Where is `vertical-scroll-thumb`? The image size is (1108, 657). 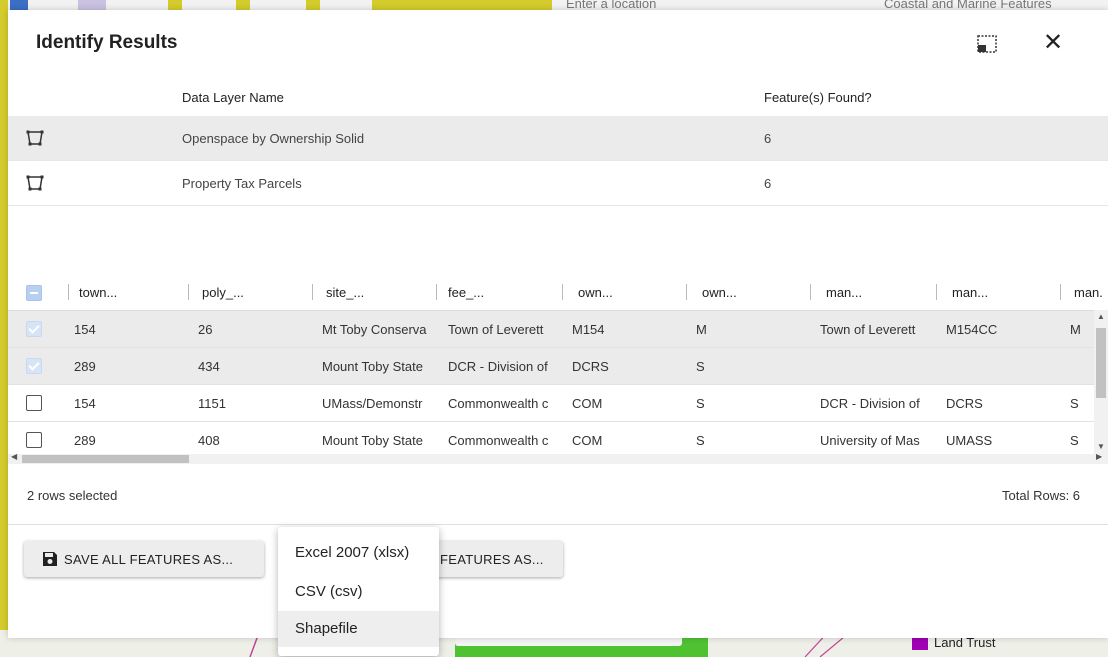 vertical-scroll-thumb is located at coordinates (1101, 363).